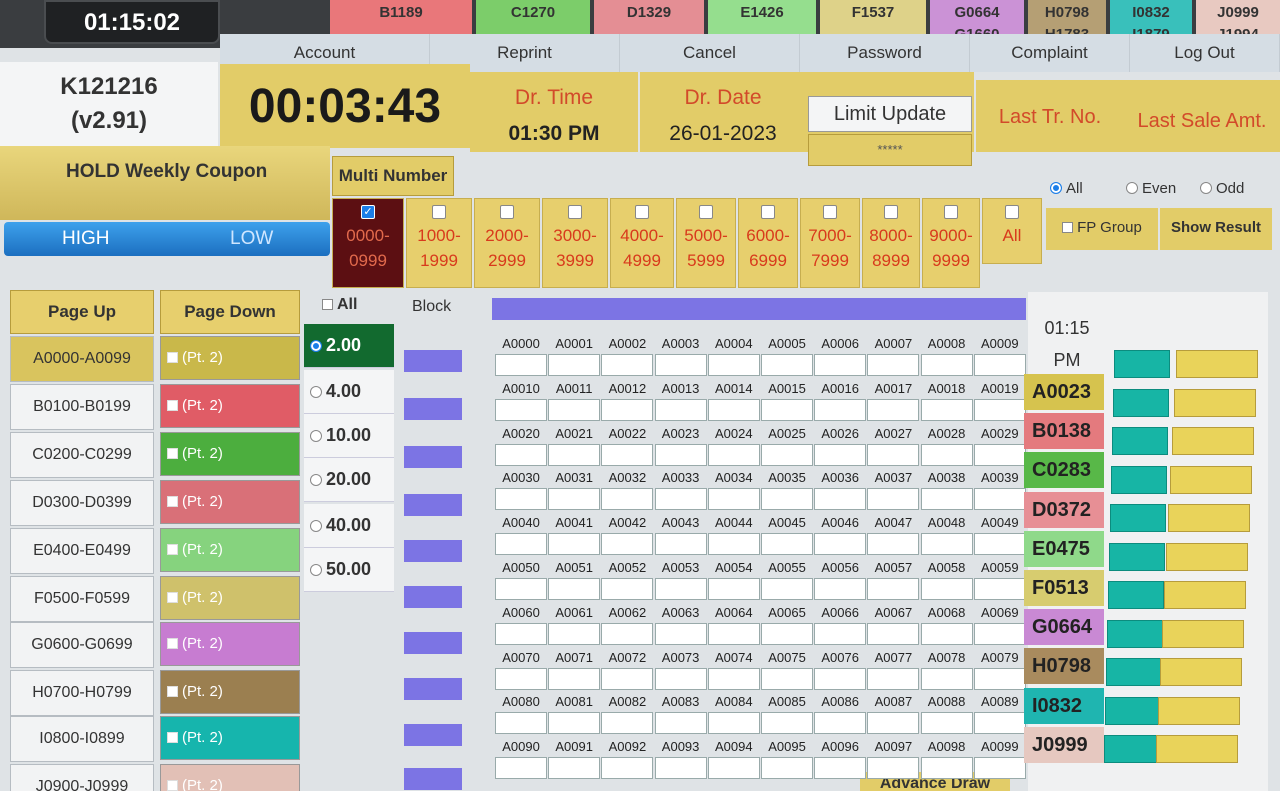  I want to click on range-tab: 6000- 6999, so click(768, 243).